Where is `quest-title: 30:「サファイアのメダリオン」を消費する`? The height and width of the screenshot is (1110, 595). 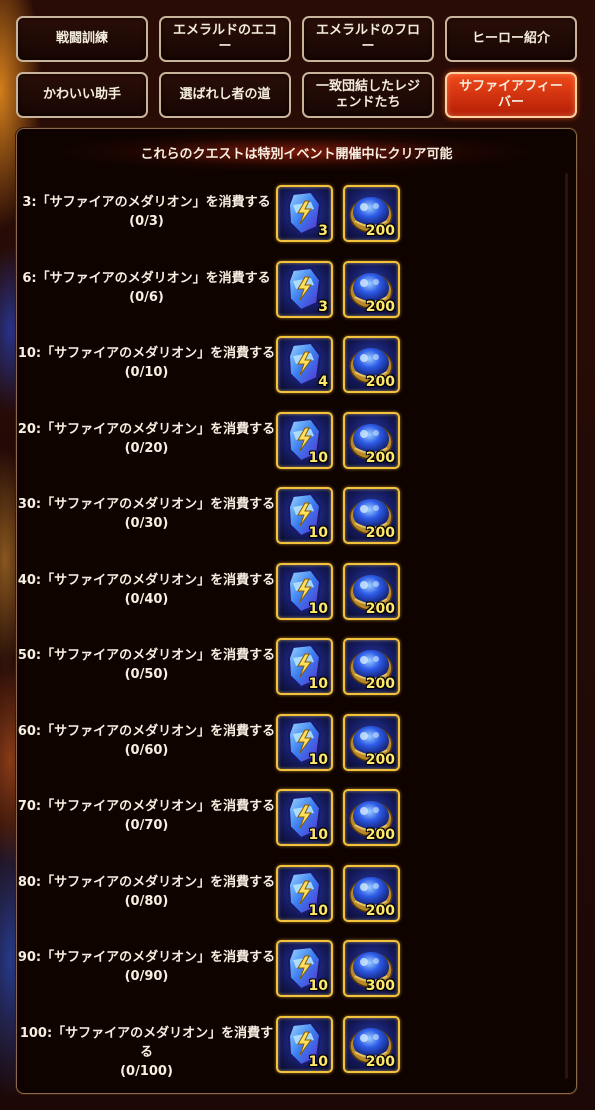 quest-title: 30:「サファイアのメダリオン」を消費する is located at coordinates (146, 504).